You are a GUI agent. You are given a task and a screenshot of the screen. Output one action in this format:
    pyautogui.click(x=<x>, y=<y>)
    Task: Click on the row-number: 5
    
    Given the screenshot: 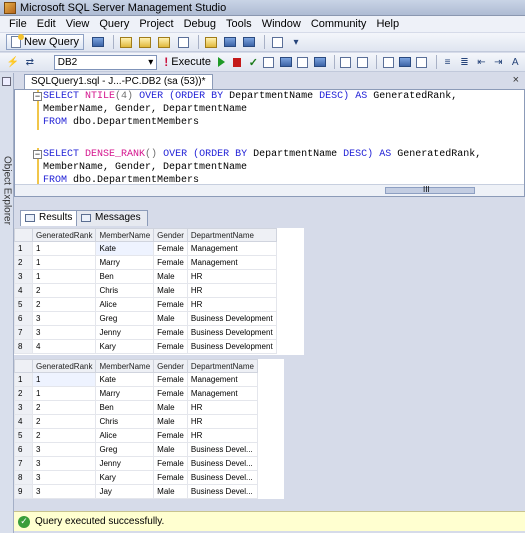 What is the action you would take?
    pyautogui.click(x=23, y=304)
    